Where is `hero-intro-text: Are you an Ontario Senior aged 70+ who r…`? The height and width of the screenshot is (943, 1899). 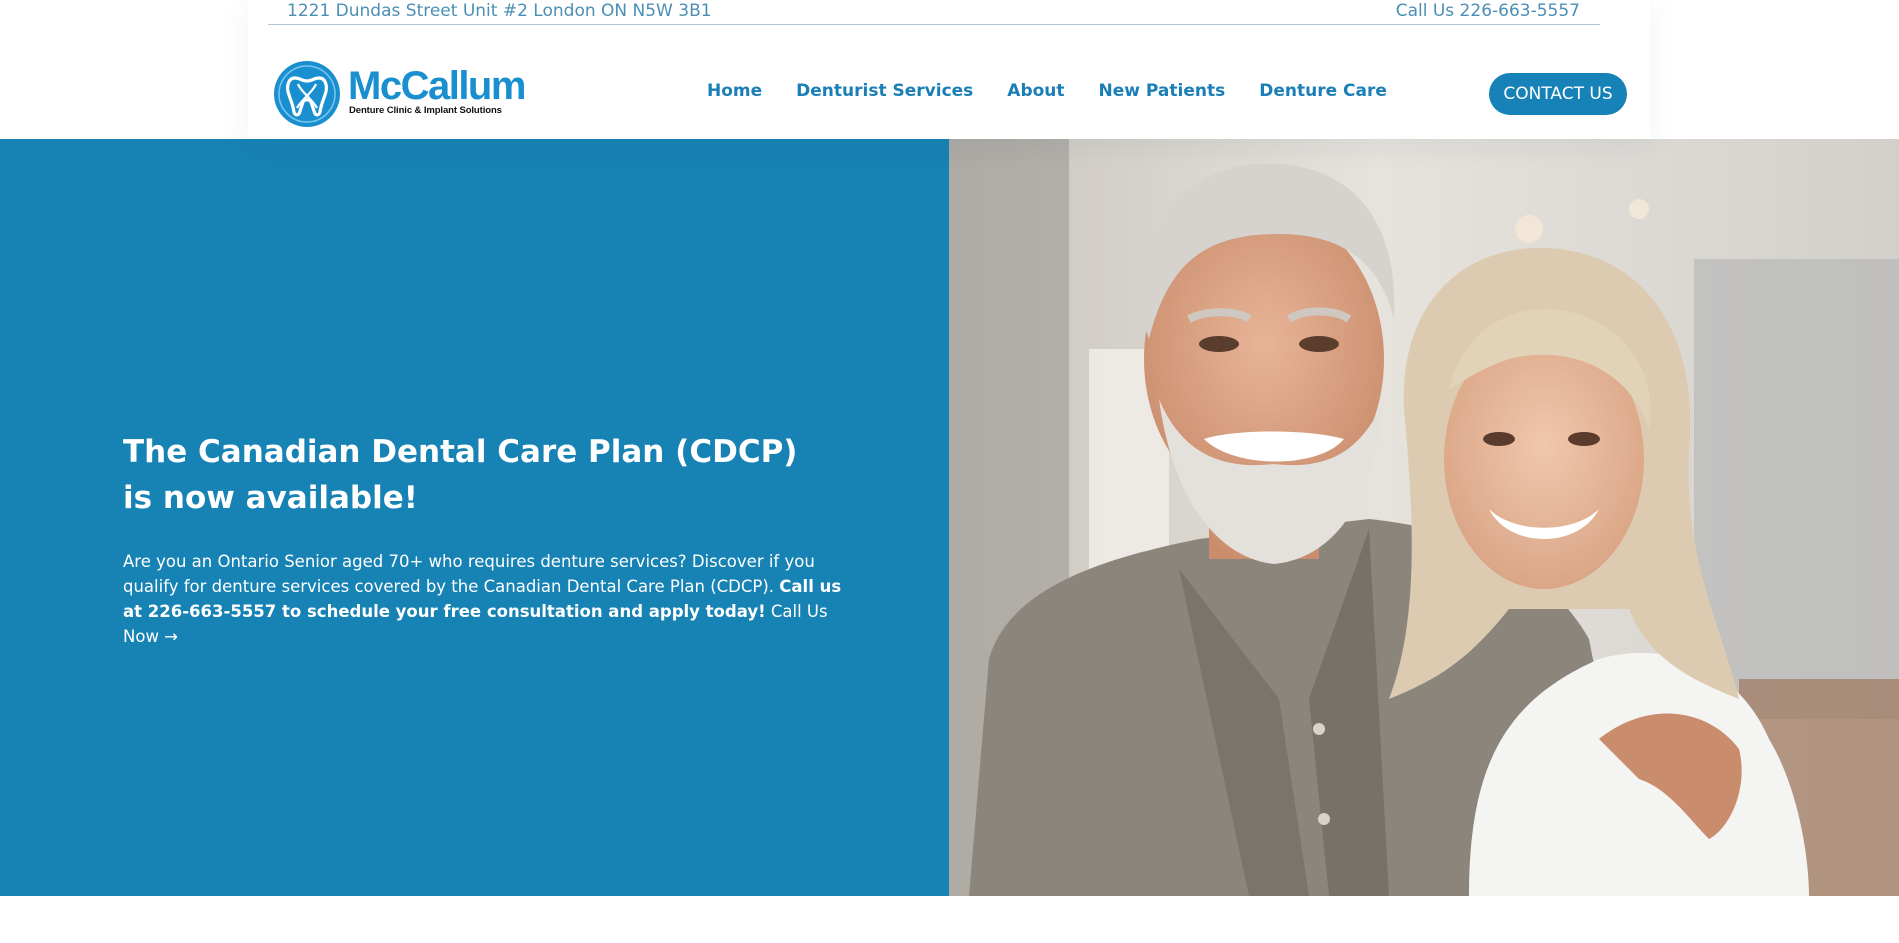 hero-intro-text: Are you an Ontario Senior aged 70+ who r… is located at coordinates (469, 574).